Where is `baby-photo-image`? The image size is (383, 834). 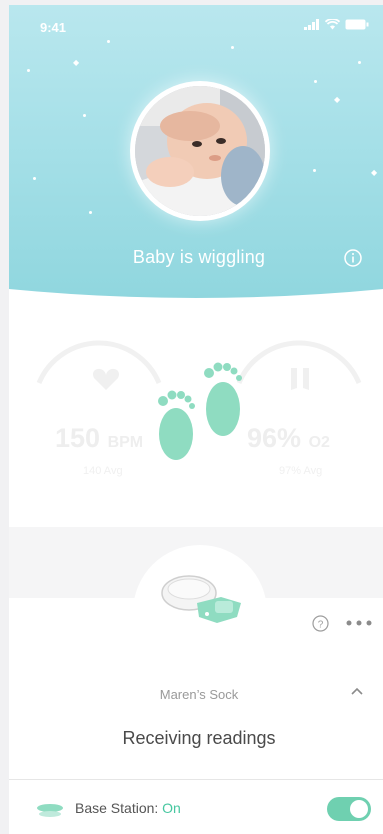
baby-photo-image is located at coordinates (200, 151).